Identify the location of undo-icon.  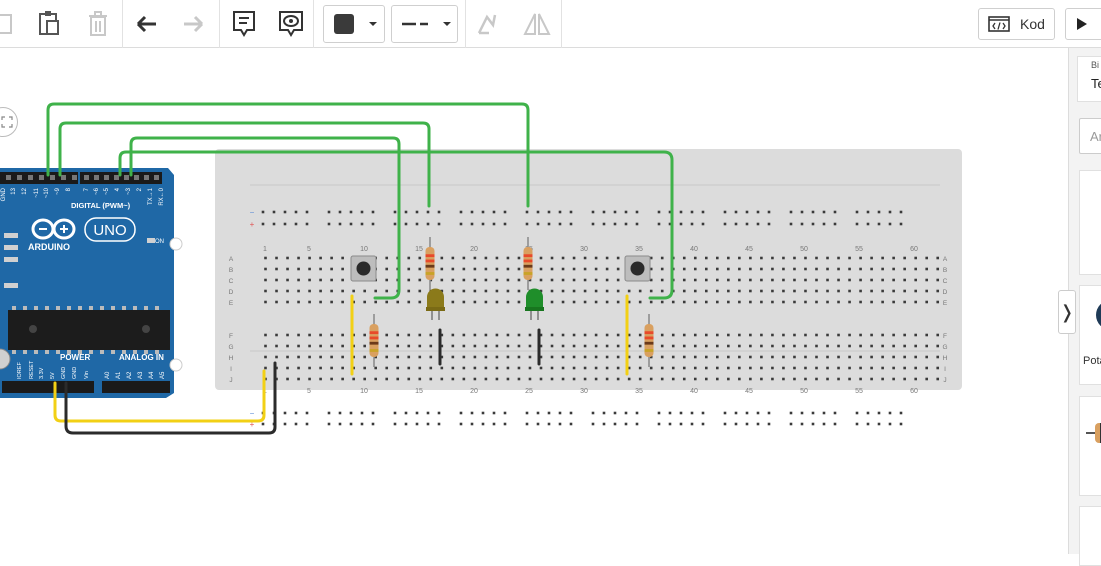
(147, 24).